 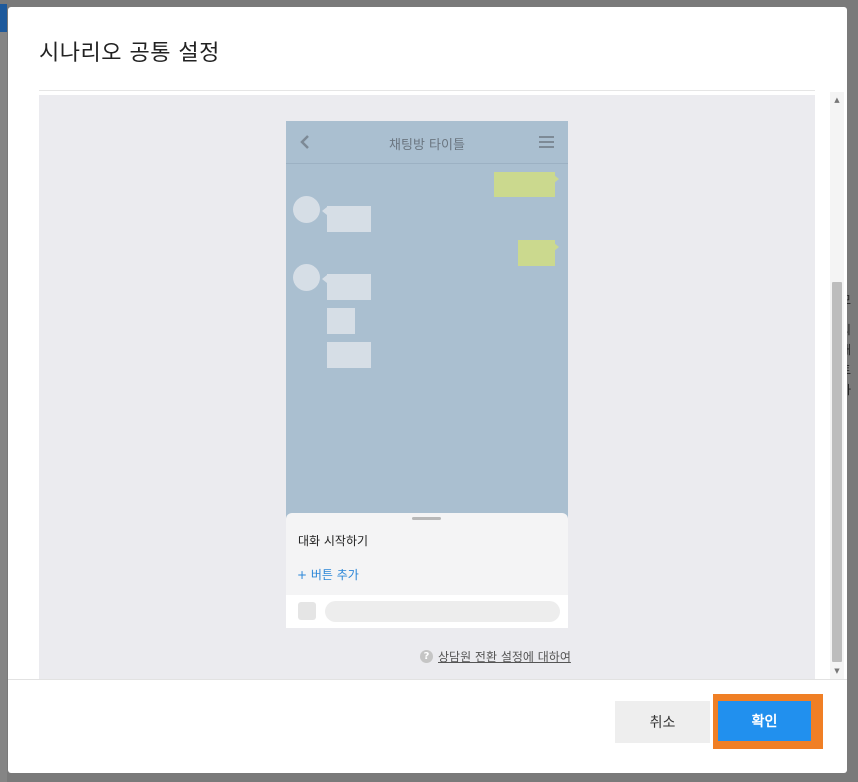 I want to click on confirm-button: 확인, so click(x=764, y=721).